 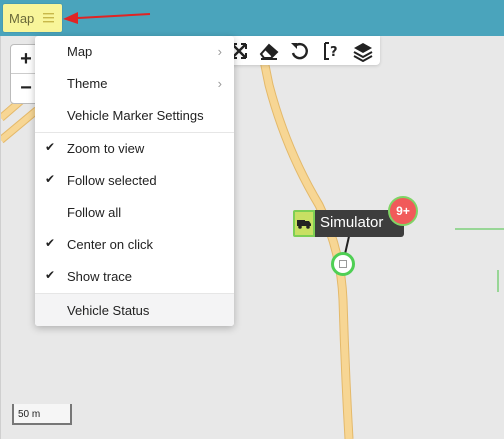 I want to click on vehicle-position-marker, so click(x=343, y=264).